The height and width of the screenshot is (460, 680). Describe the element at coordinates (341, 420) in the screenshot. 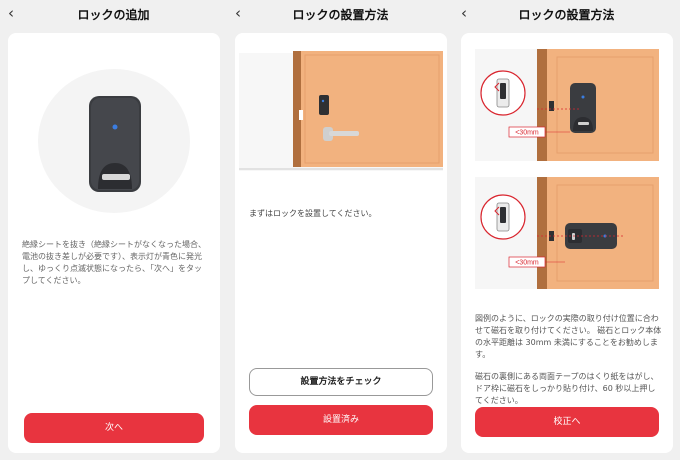

I see `installed-button: 設置済み` at that location.